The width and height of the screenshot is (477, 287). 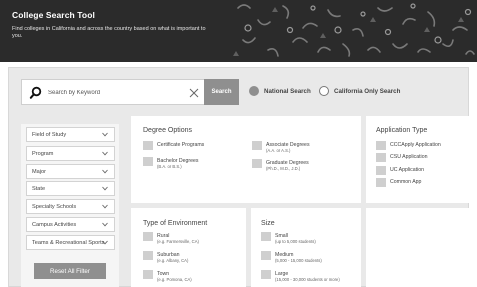 What do you see at coordinates (173, 260) in the screenshot?
I see `checkbox-sublabel: (e.g. Albany, CA)` at bounding box center [173, 260].